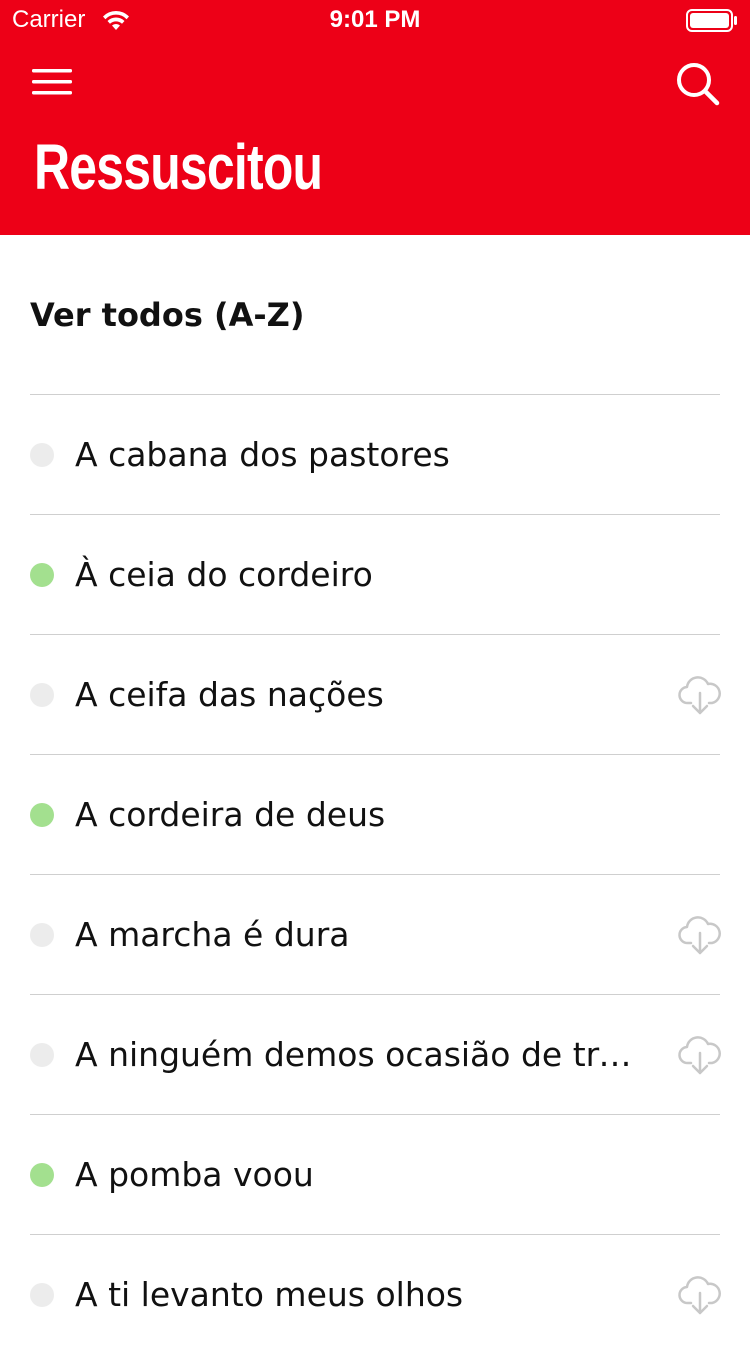  I want to click on song-title: A cordeira de deus, so click(230, 814).